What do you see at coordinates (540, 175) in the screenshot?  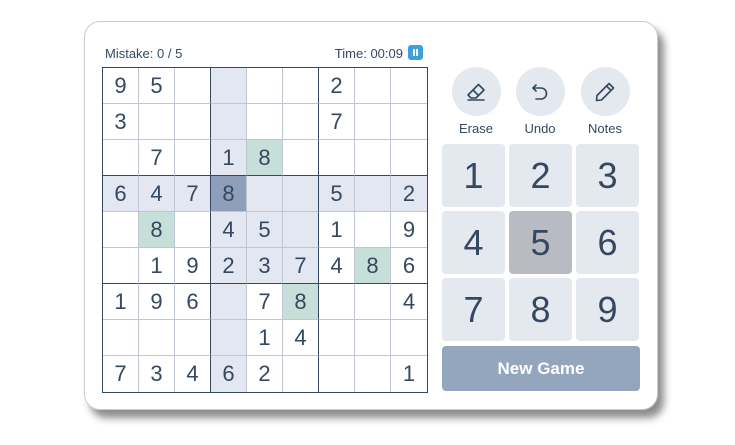 I see `number-key-2: 2` at bounding box center [540, 175].